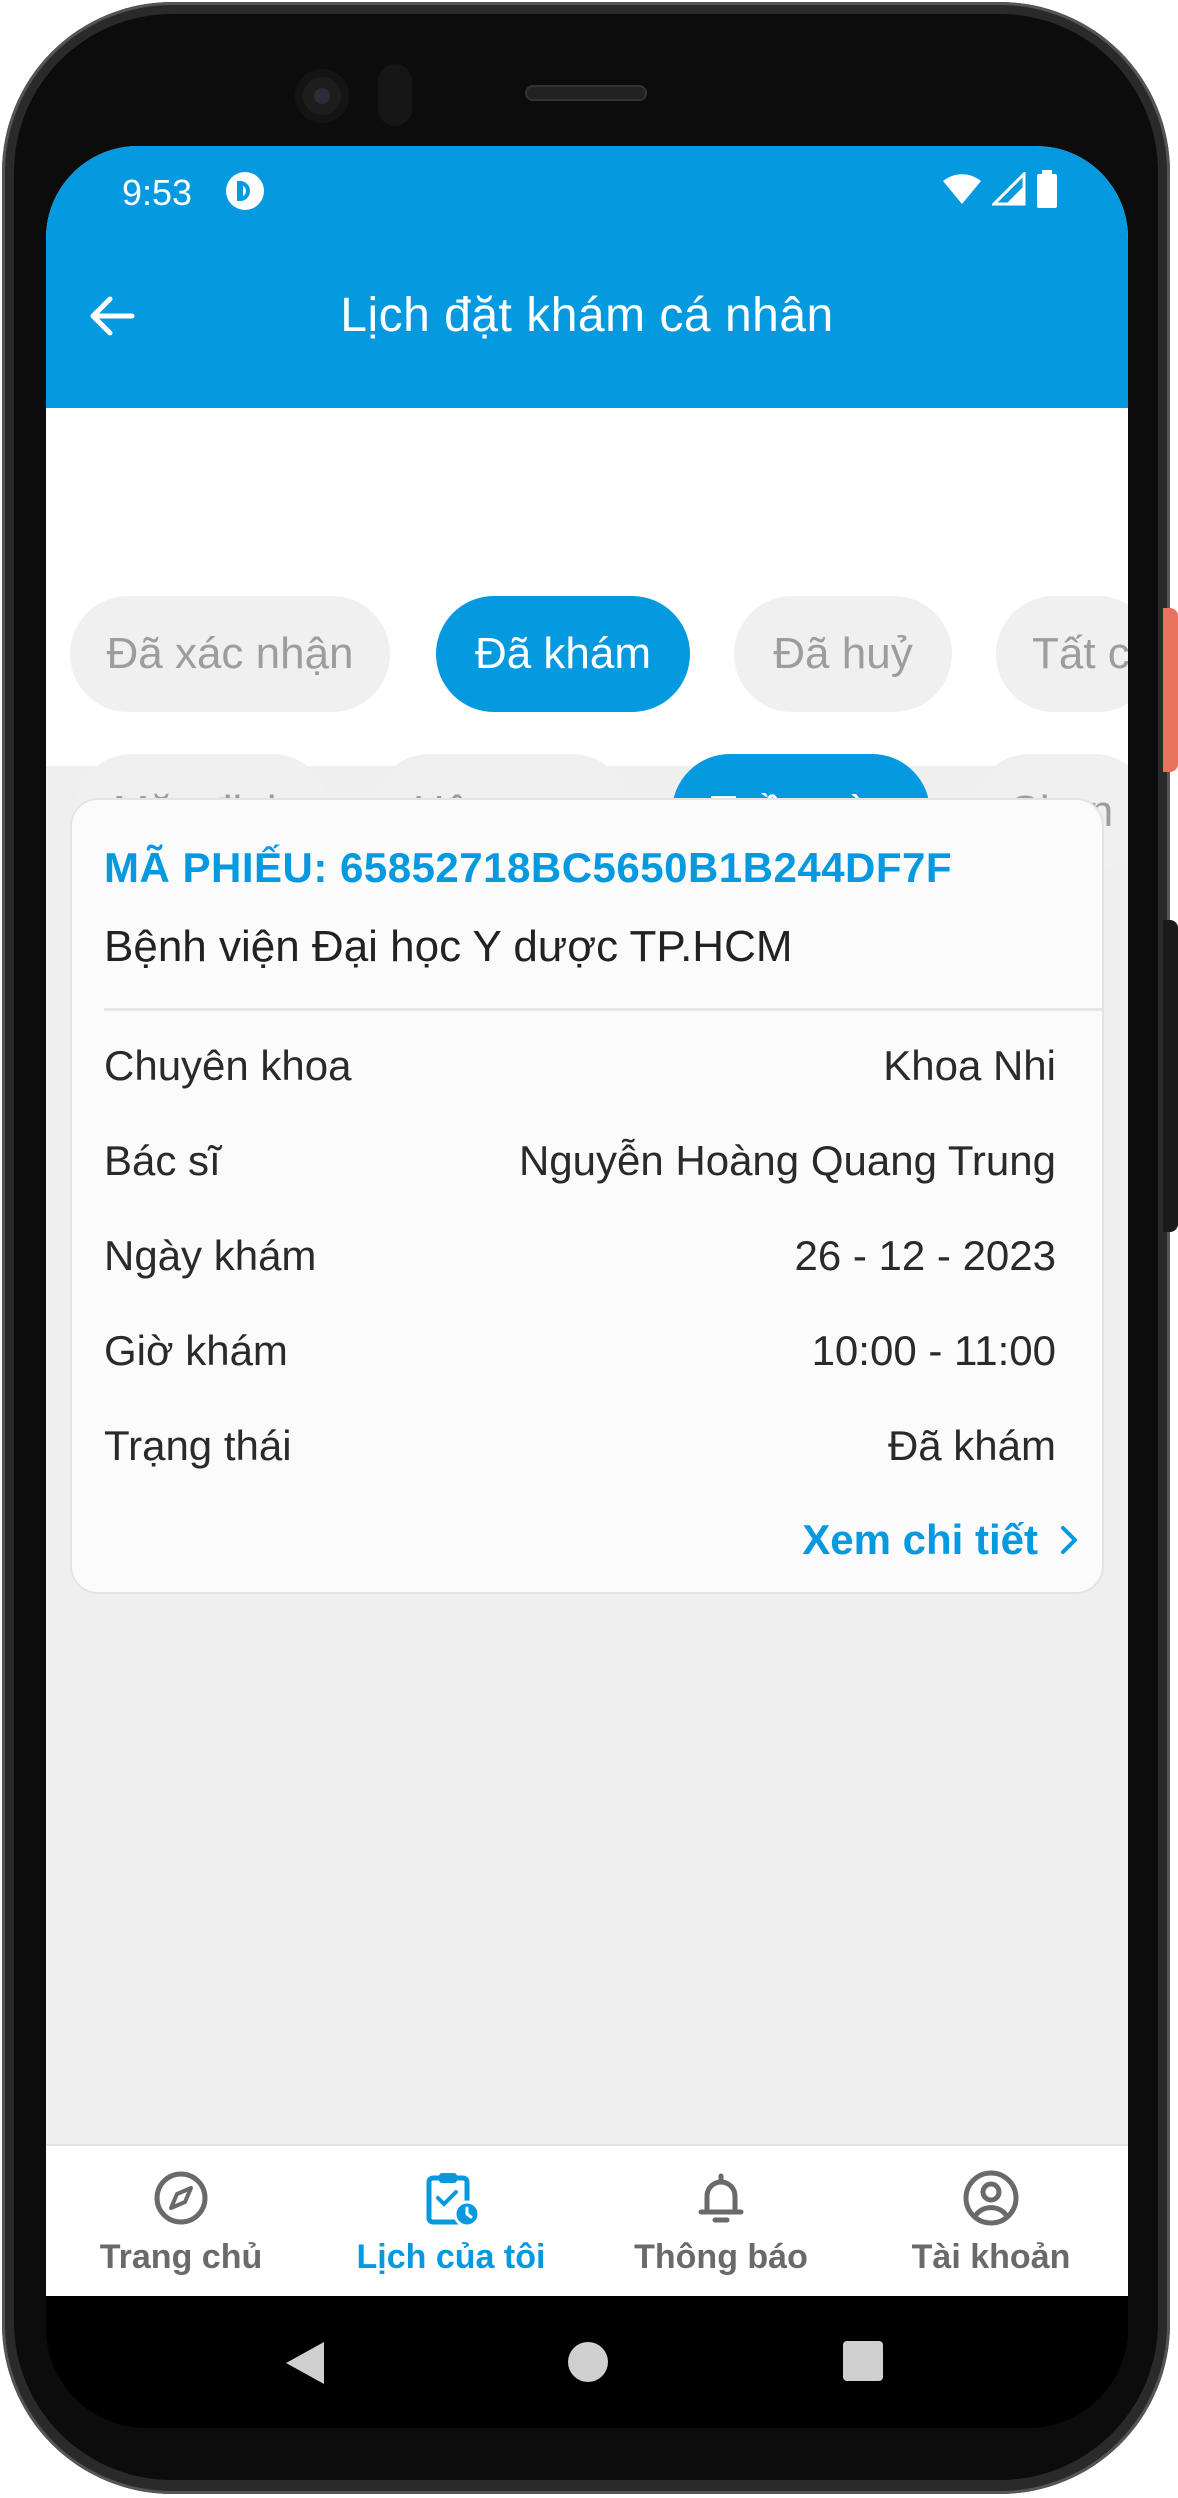 Image resolution: width=1178 pixels, height=2498 pixels. What do you see at coordinates (322, 96) in the screenshot?
I see `front-camera` at bounding box center [322, 96].